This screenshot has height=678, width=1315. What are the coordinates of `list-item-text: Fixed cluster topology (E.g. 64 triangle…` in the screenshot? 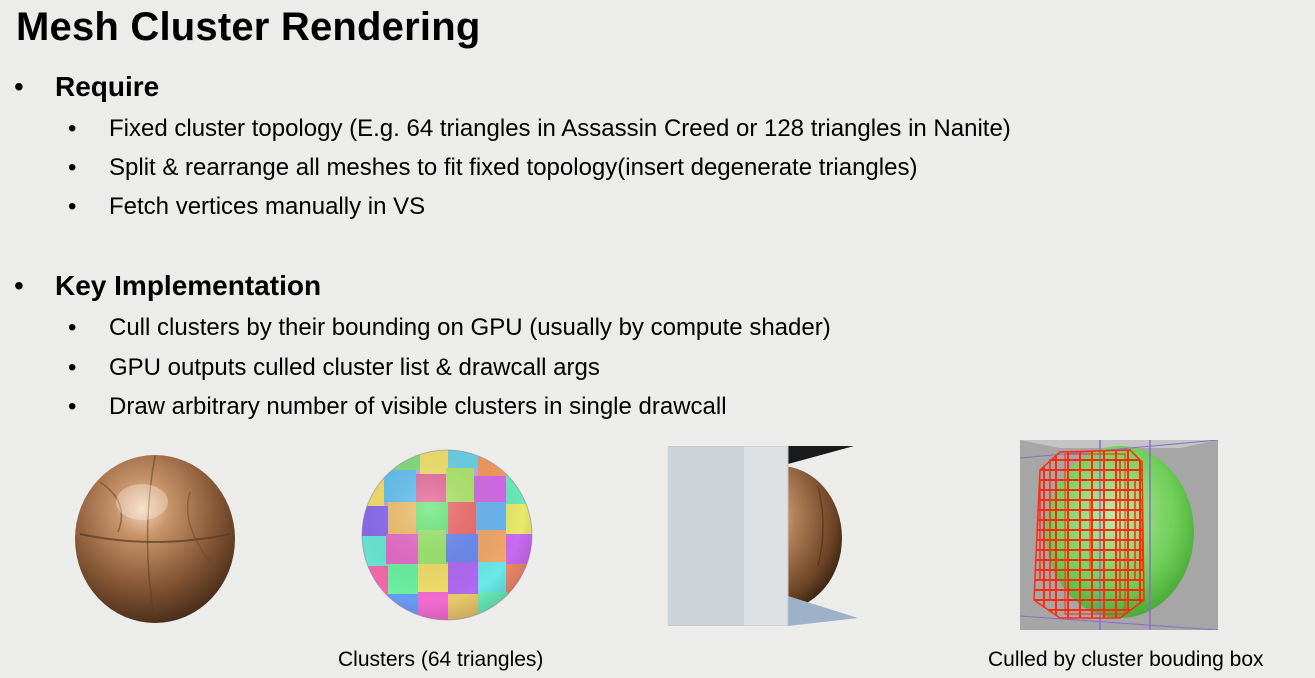 It's located at (560, 128).